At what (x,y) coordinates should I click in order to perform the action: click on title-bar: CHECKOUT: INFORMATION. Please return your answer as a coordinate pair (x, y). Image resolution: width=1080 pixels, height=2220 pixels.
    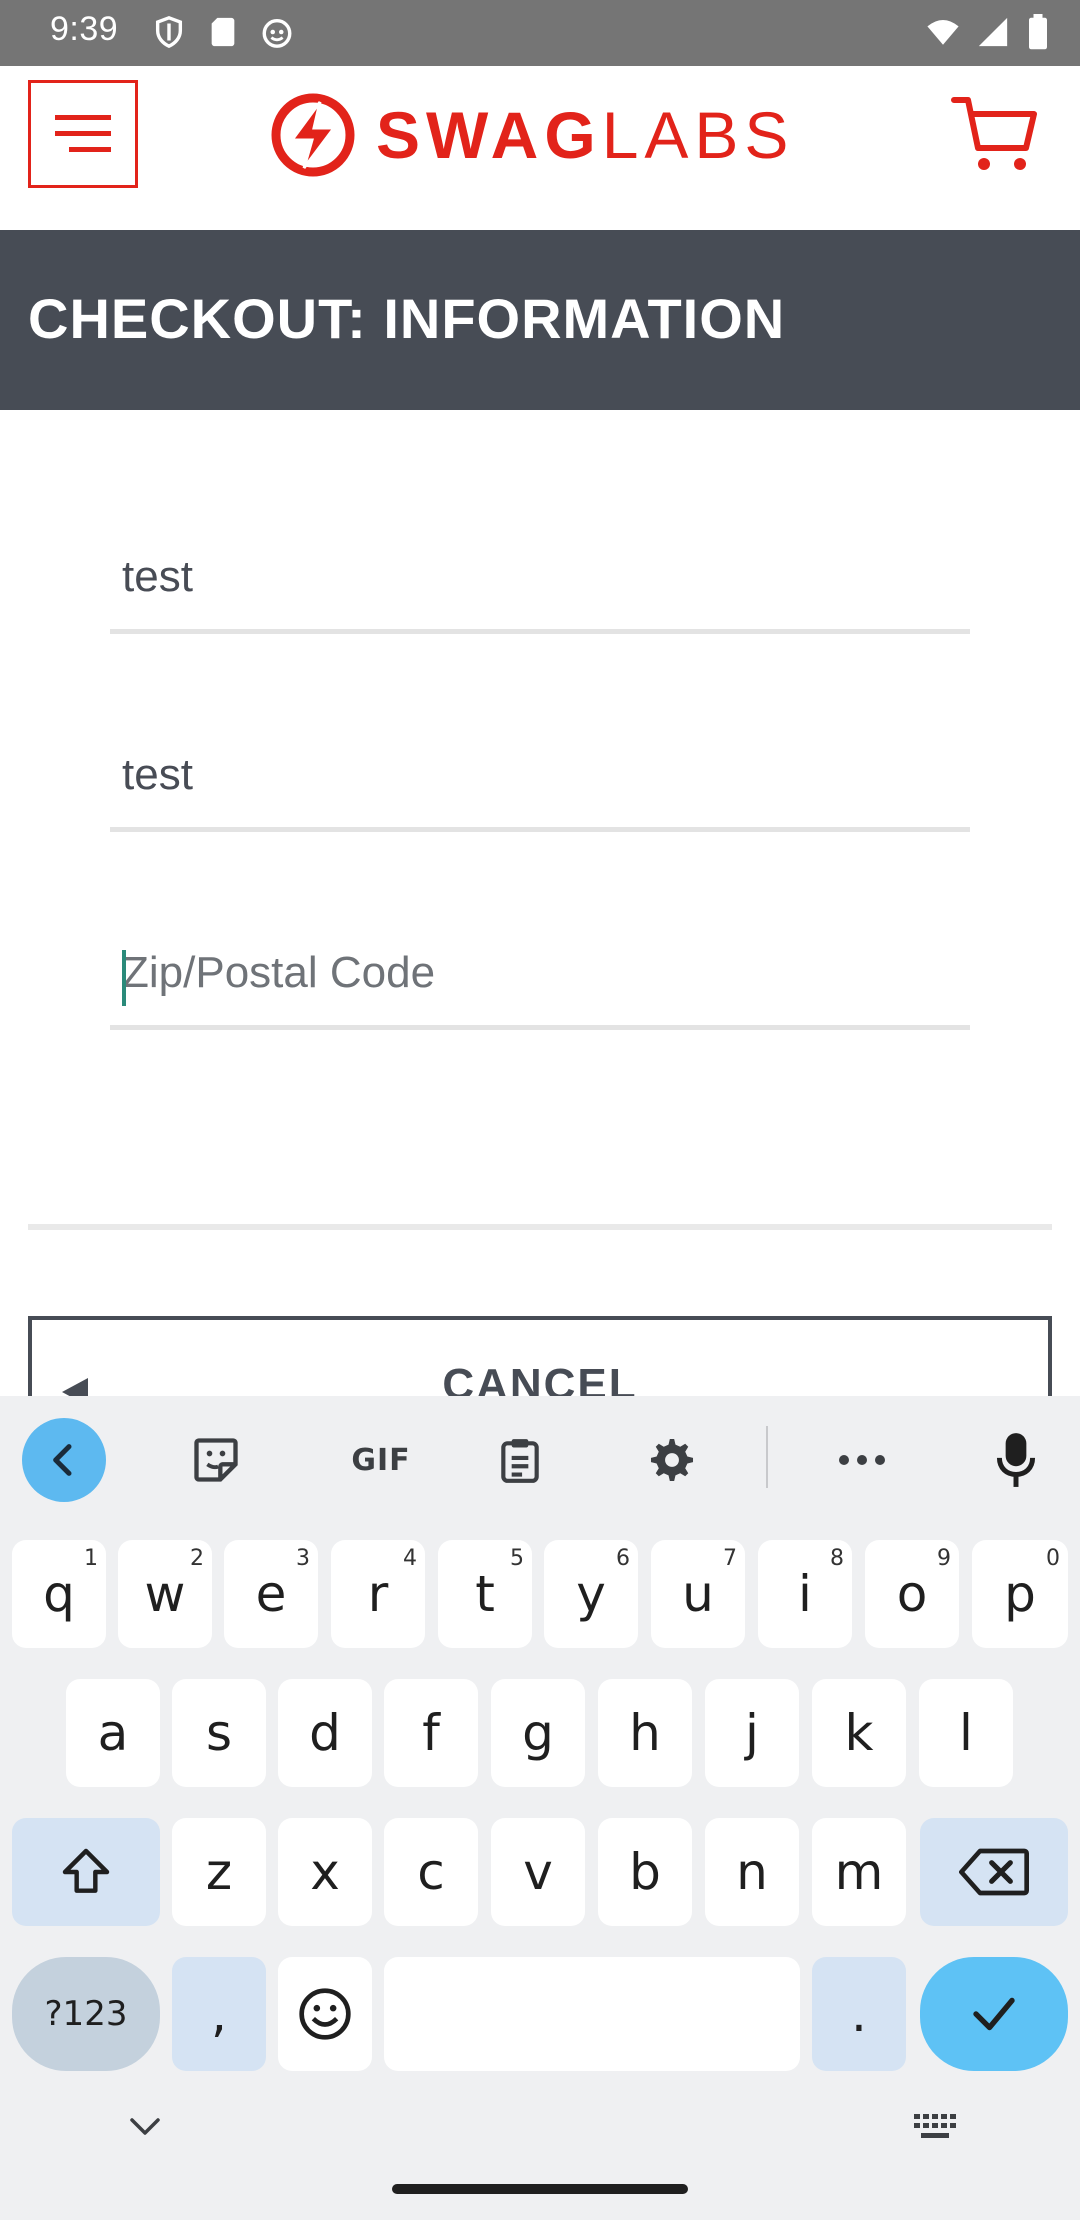
    Looking at the image, I should click on (540, 320).